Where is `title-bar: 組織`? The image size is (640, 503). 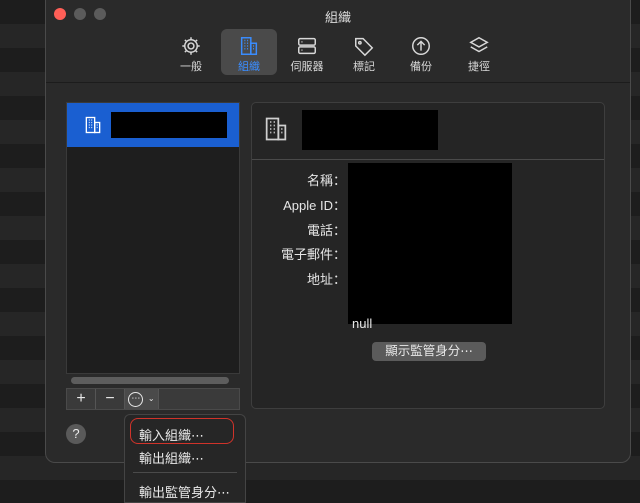 title-bar: 組織 is located at coordinates (338, 14).